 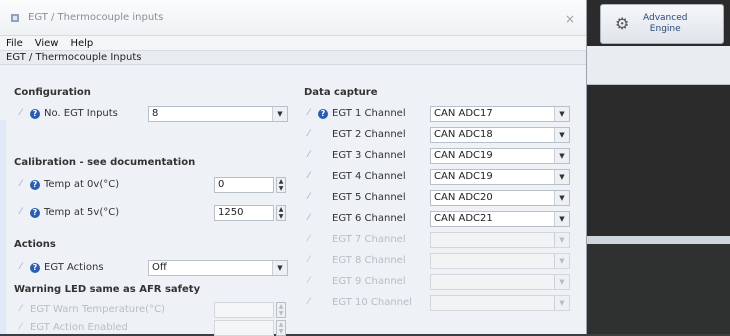 I want to click on channel-value: CAN ADC17, so click(x=463, y=113).